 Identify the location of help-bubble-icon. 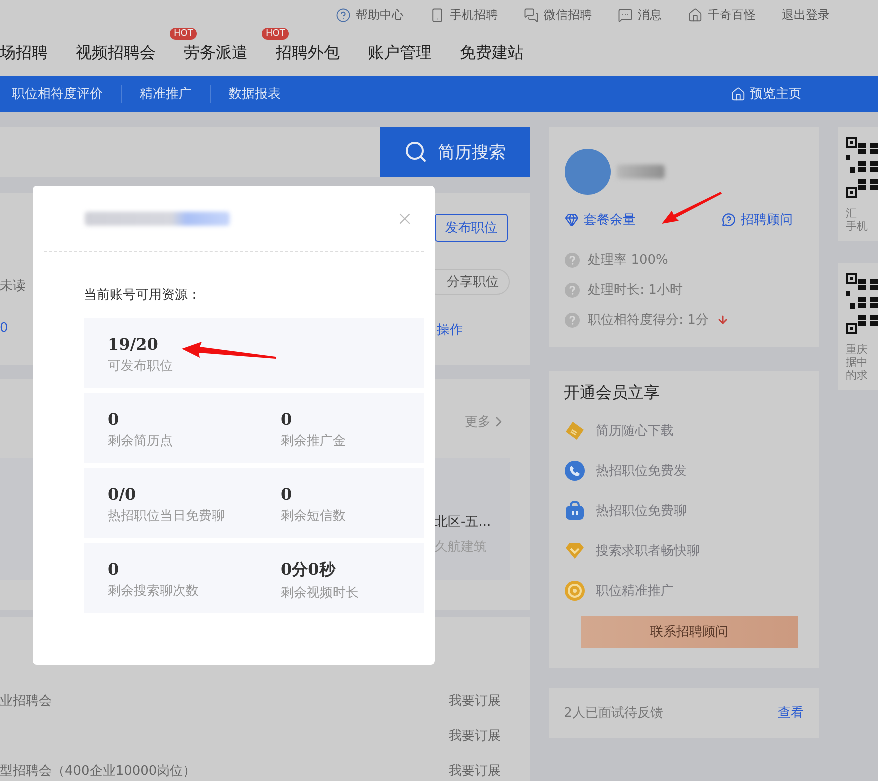
(729, 220).